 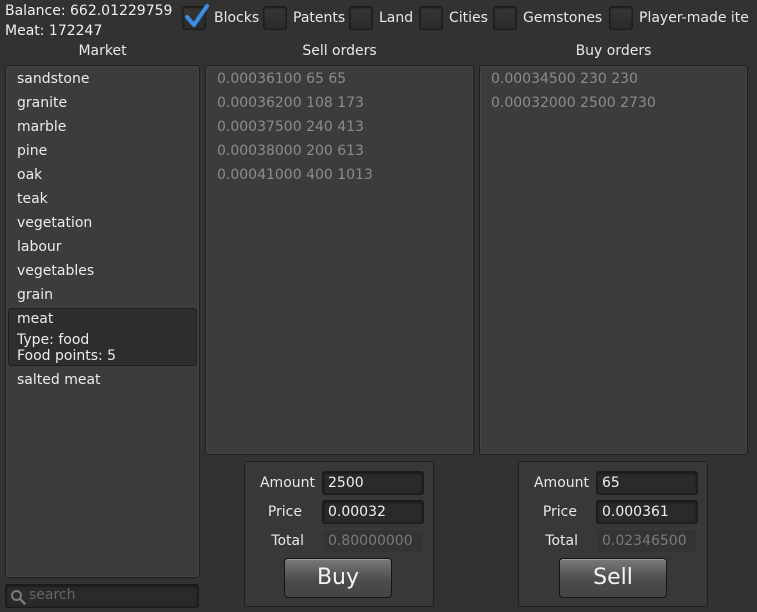 What do you see at coordinates (53, 79) in the screenshot?
I see `market-item: sandstone` at bounding box center [53, 79].